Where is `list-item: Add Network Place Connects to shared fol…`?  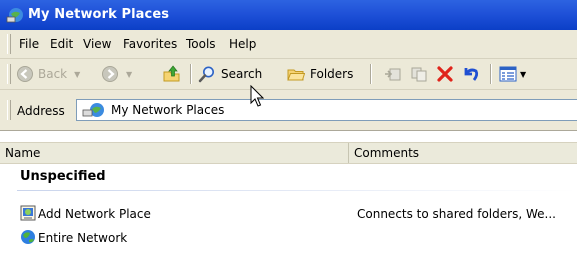 list-item: Add Network Place Connects to shared fol… is located at coordinates (288, 214).